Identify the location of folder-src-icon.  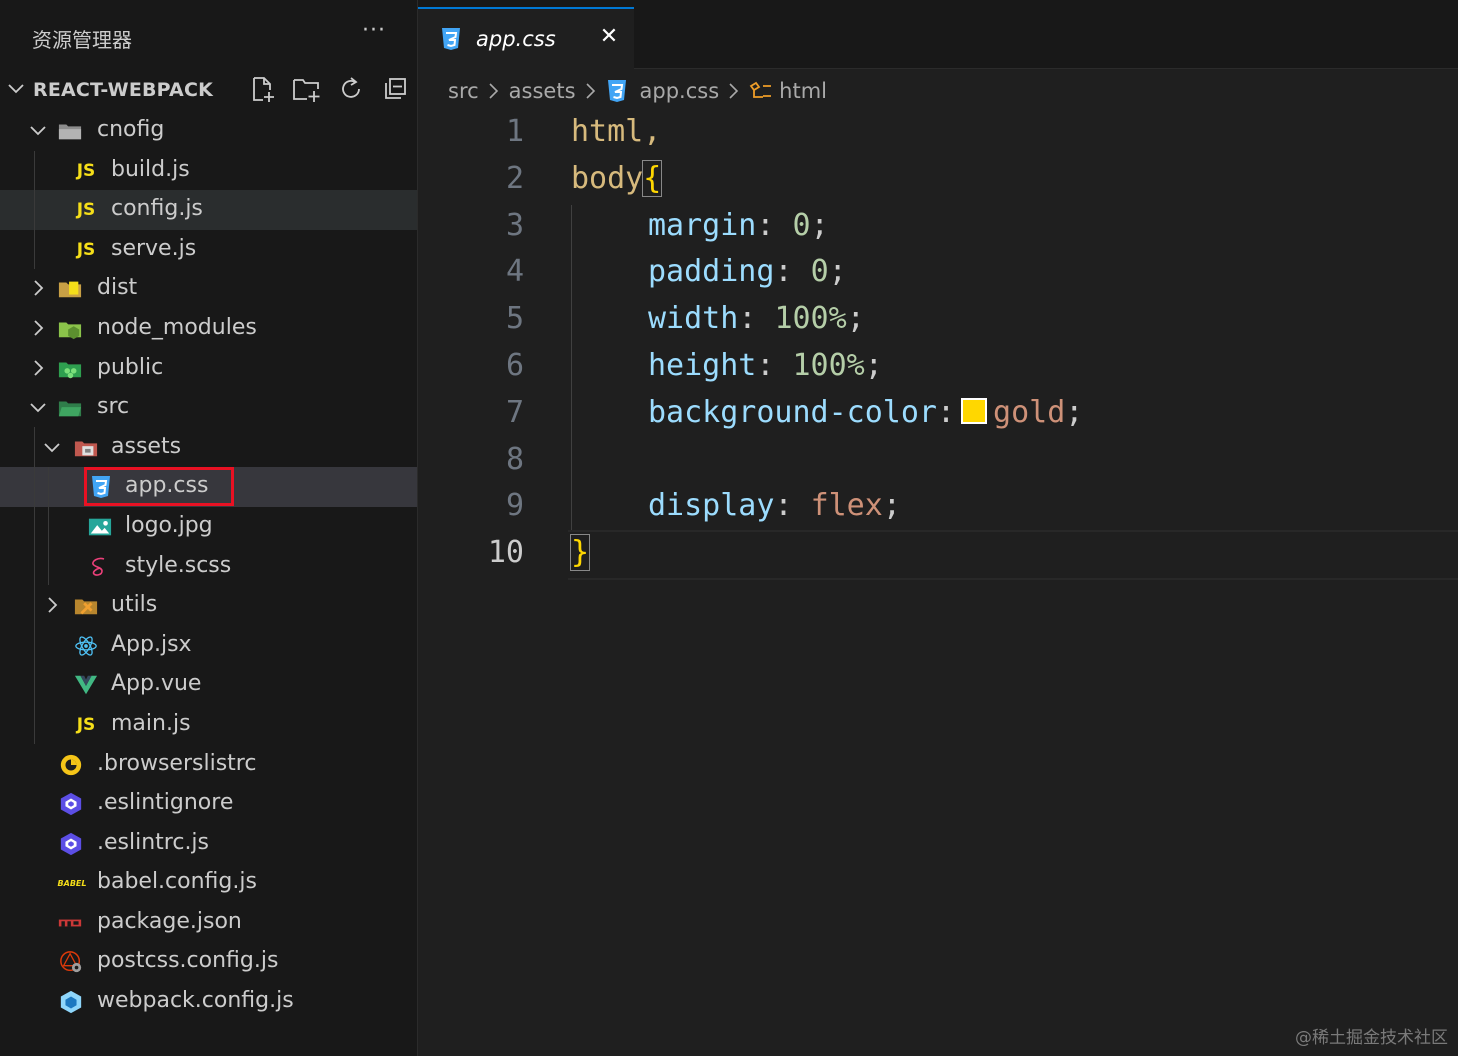
(70, 408).